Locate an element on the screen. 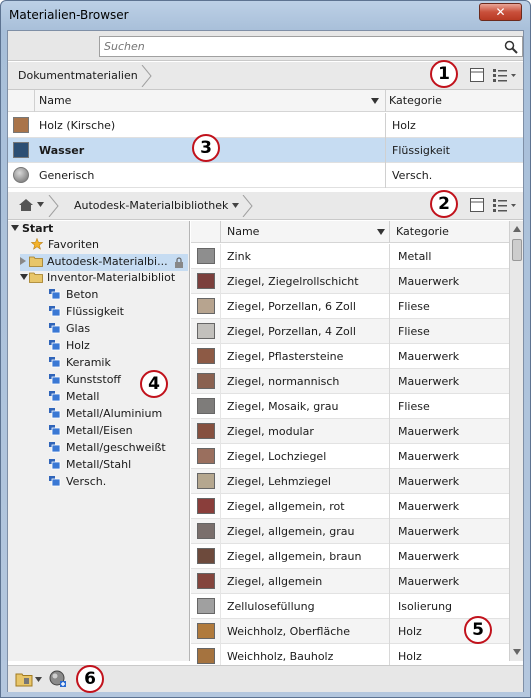 Image resolution: width=531 pixels, height=698 pixels. material-category: Mauerwerk is located at coordinates (429, 281).